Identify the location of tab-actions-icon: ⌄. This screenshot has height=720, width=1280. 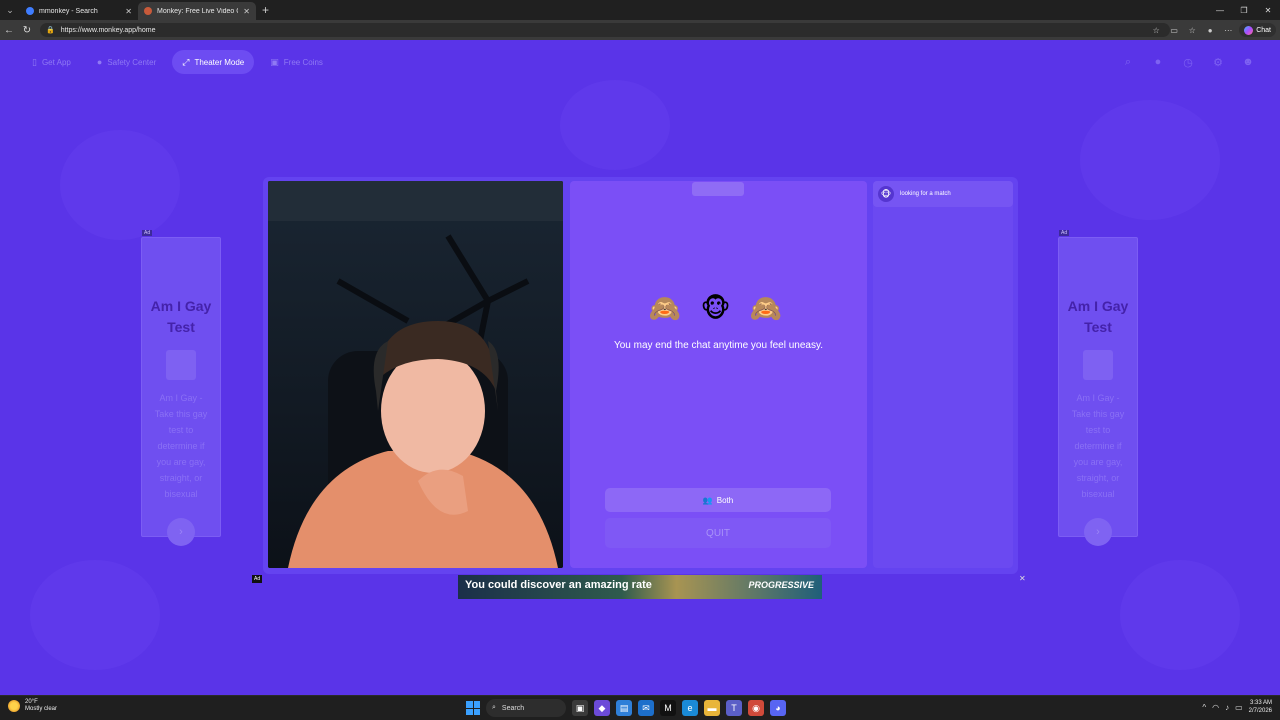
(10, 10).